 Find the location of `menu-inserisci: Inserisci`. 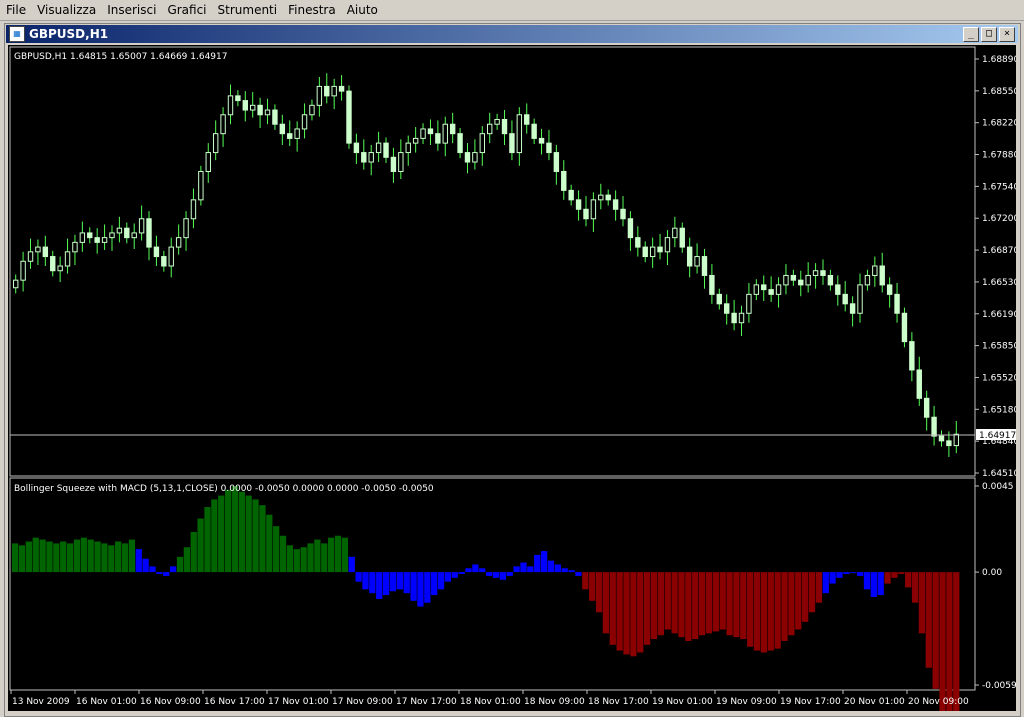

menu-inserisci: Inserisci is located at coordinates (131, 10).